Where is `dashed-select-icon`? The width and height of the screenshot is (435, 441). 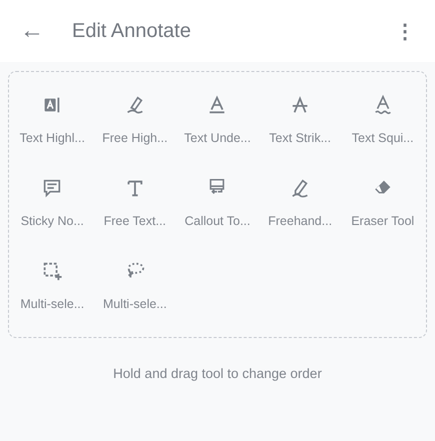 dashed-select-icon is located at coordinates (52, 271).